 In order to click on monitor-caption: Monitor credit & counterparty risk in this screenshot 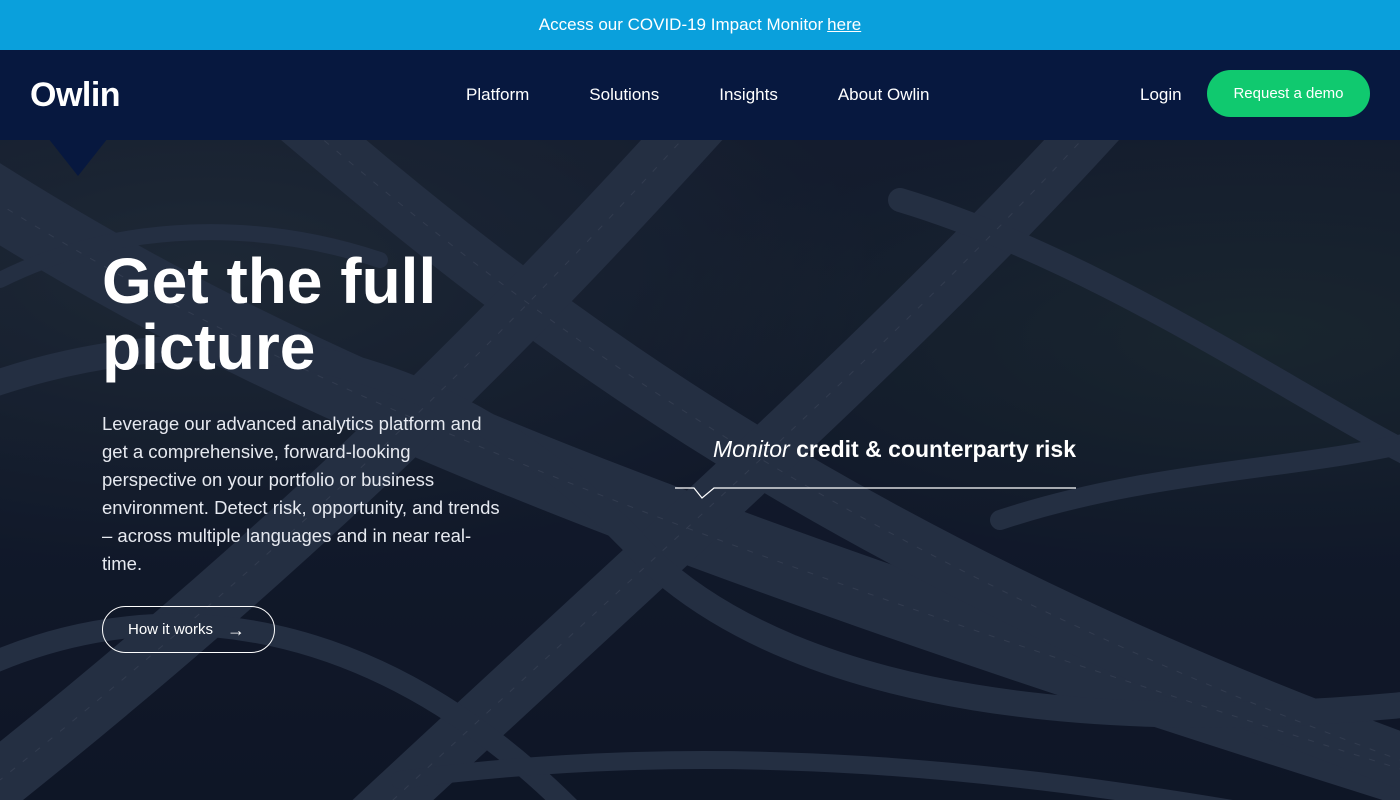, I will do `click(876, 449)`.